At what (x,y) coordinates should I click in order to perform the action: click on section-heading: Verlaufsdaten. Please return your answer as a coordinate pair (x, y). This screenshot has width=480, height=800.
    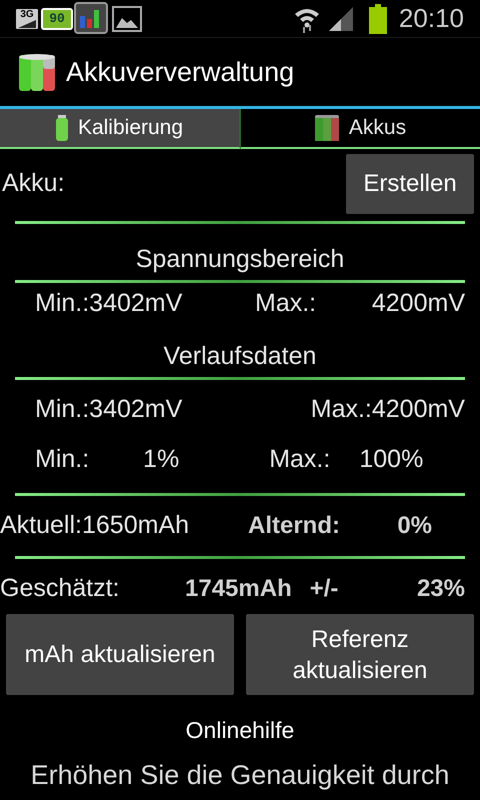
    Looking at the image, I should click on (240, 356).